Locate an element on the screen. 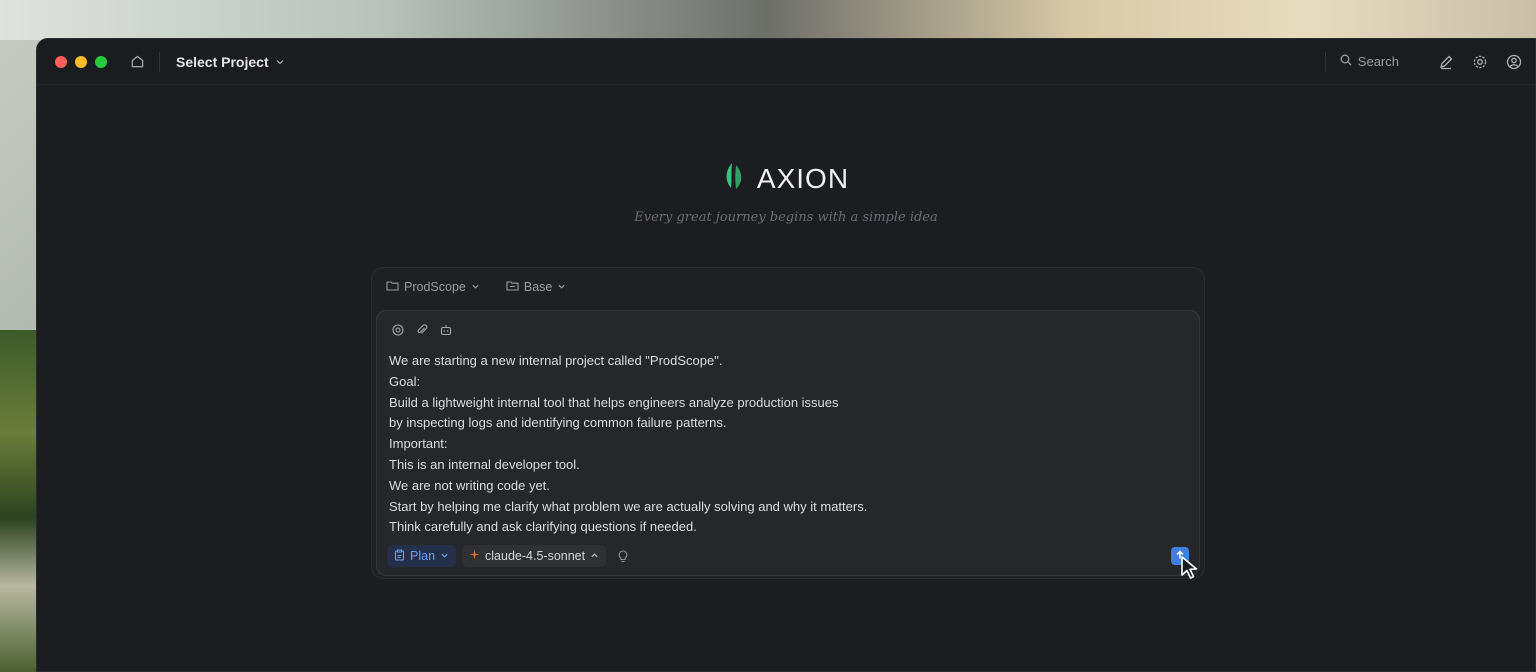  lightbulb-icon is located at coordinates (623, 556).